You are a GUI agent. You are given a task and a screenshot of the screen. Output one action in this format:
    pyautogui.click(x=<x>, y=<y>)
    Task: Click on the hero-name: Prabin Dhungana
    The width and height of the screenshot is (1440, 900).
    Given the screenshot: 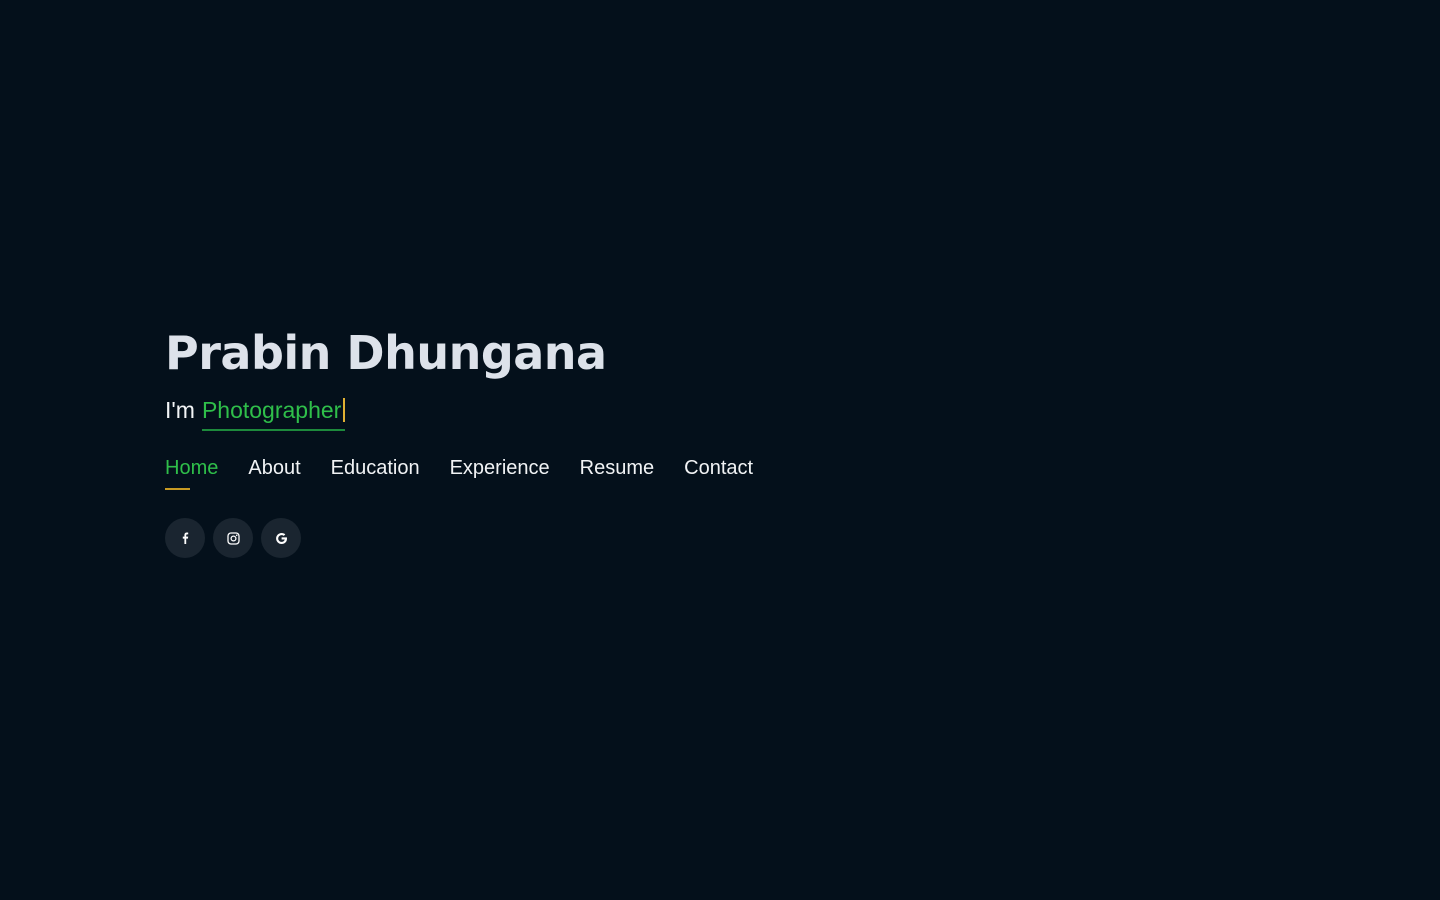 What is the action you would take?
    pyautogui.click(x=386, y=353)
    